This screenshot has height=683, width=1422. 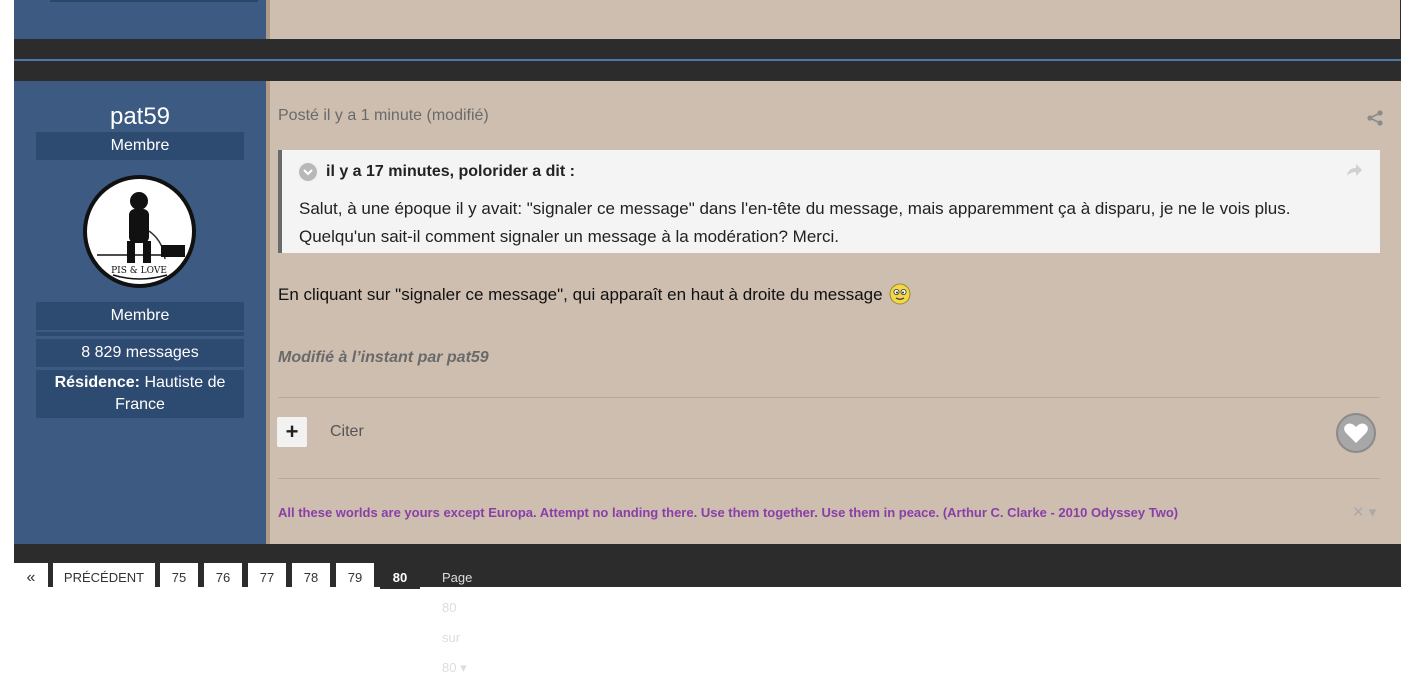 What do you see at coordinates (140, 117) in the screenshot?
I see `author-name: pat59` at bounding box center [140, 117].